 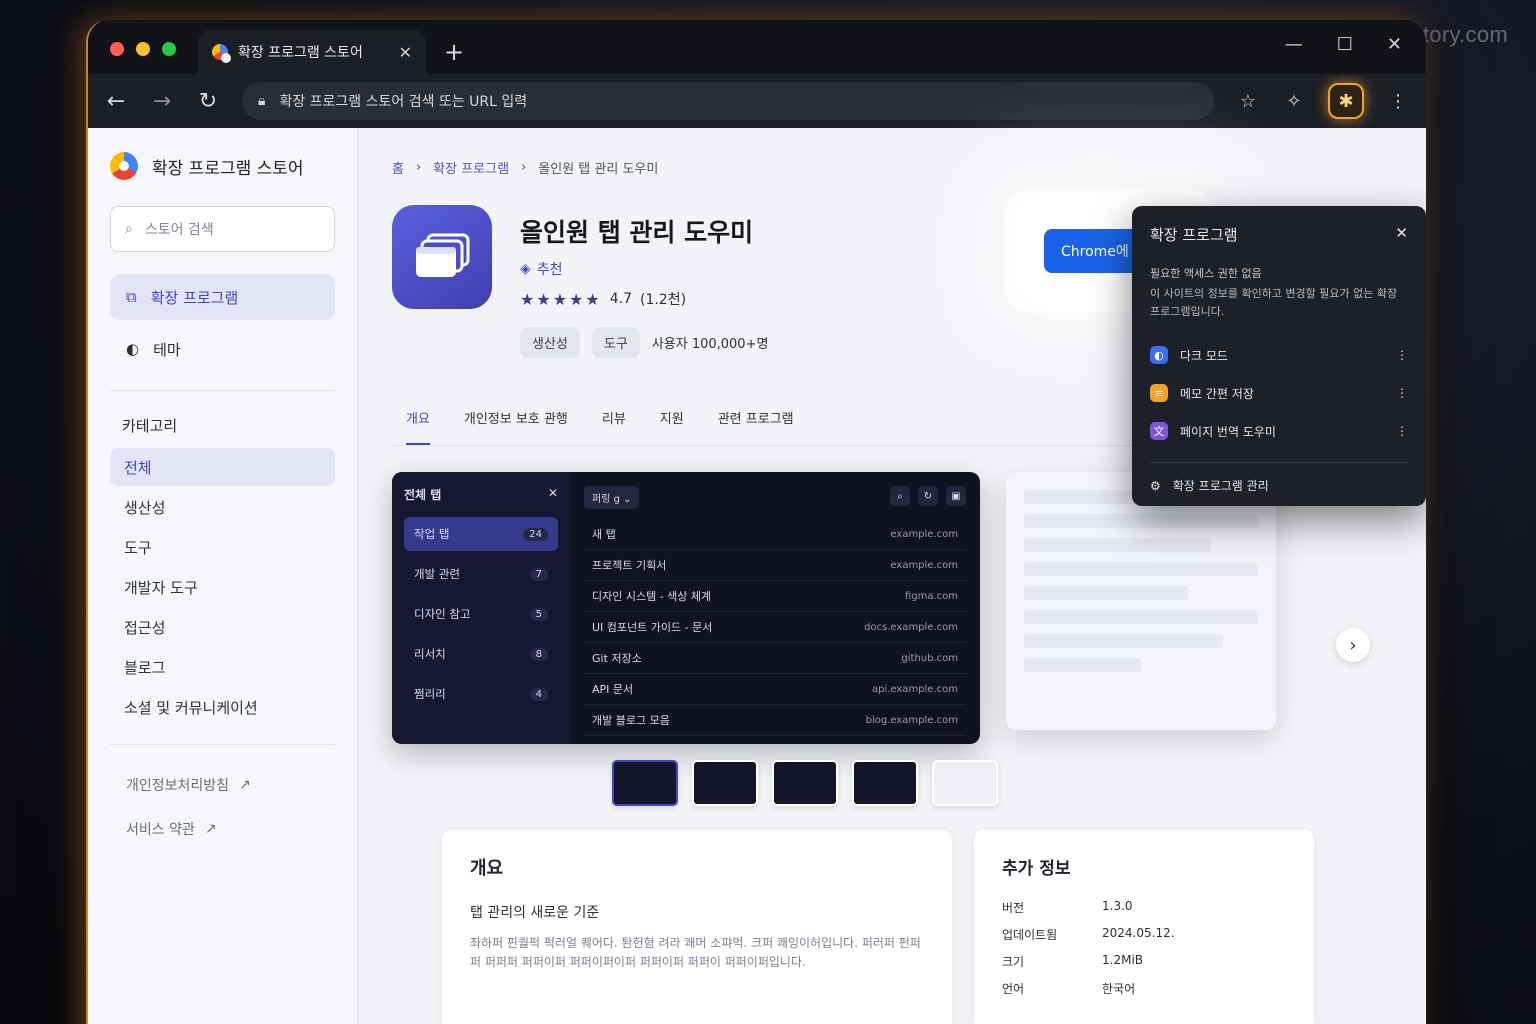 I want to click on breadcrumb: 홈 › 확장 프로그램 › 올인원 탭 관리 도우미, so click(x=894, y=167).